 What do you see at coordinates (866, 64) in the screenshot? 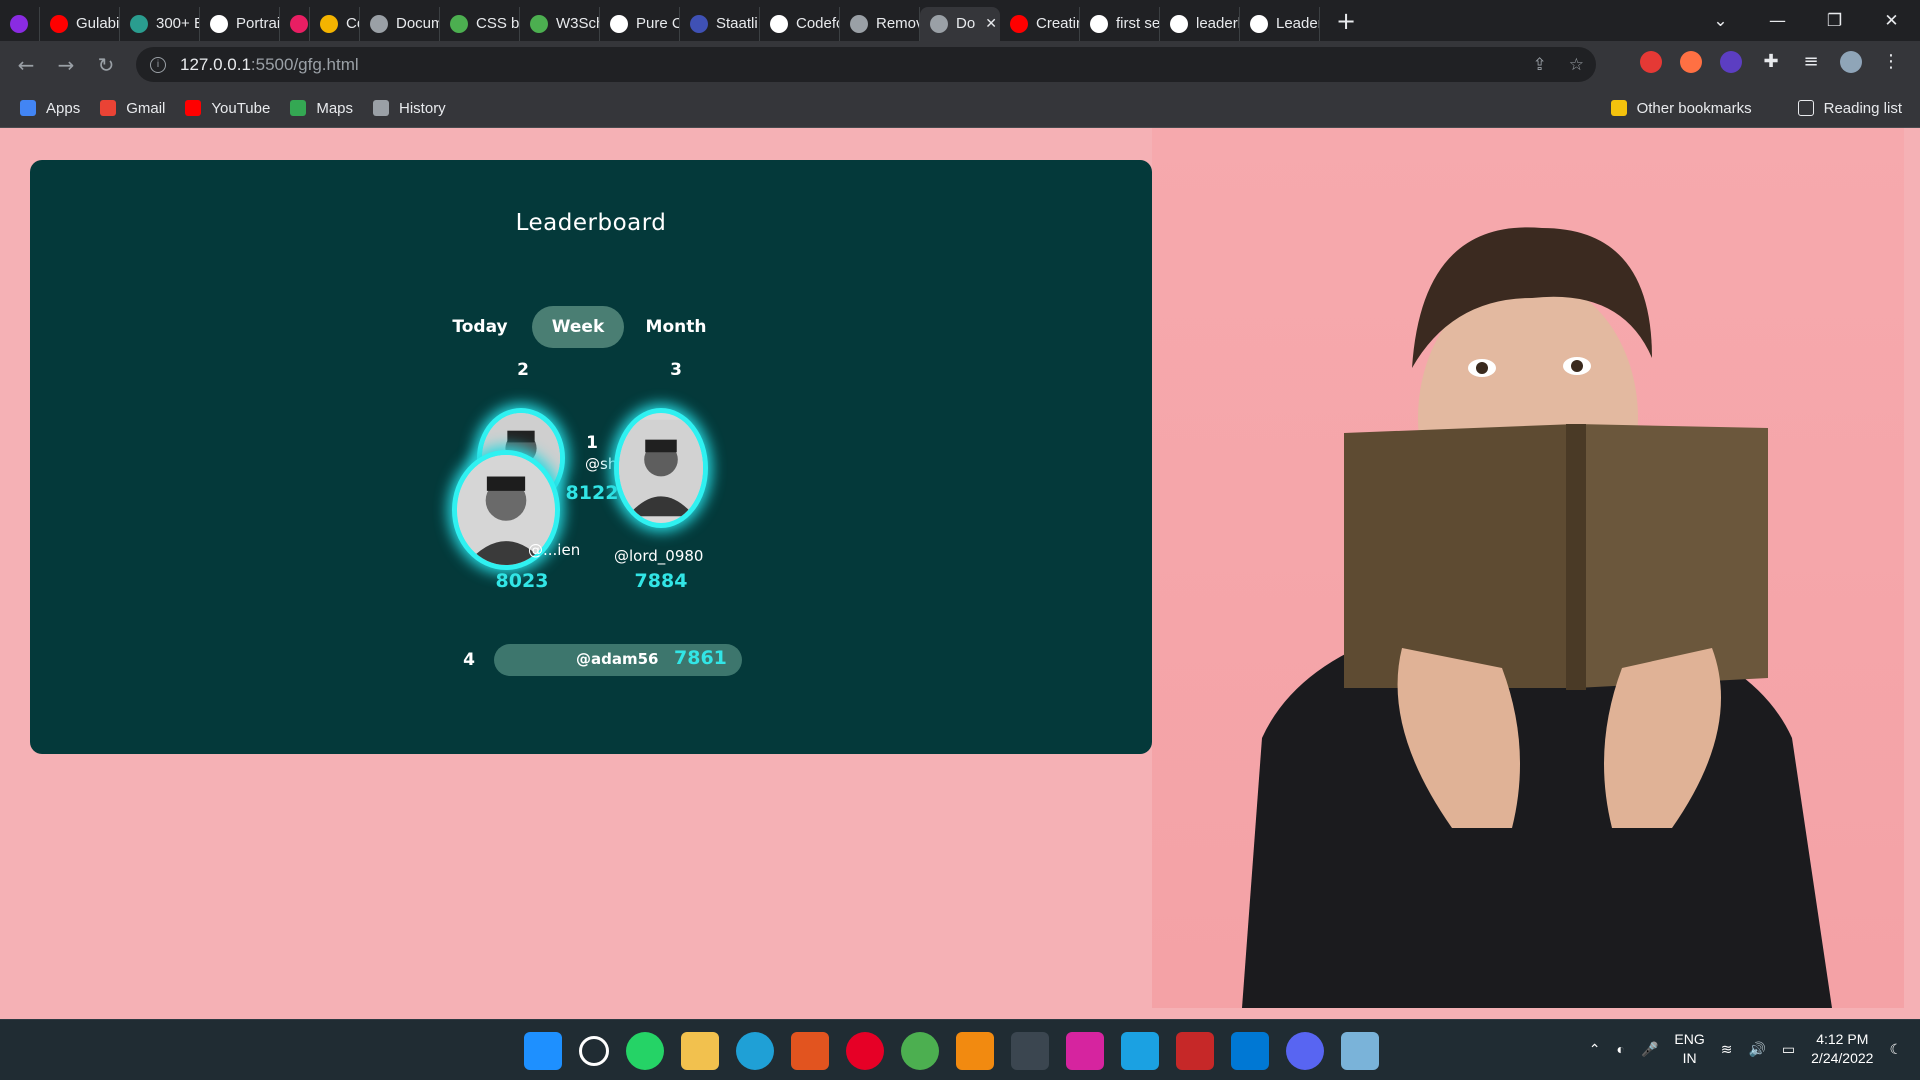
I see `address-bar: i 127.0.0.1 :5500/gfg.html ⇪ ☆` at bounding box center [866, 64].